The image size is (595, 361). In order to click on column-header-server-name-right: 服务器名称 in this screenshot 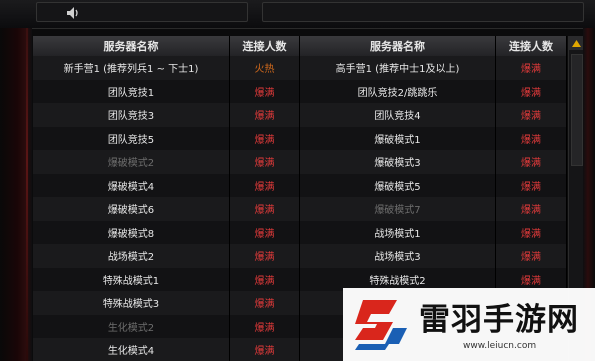, I will do `click(398, 46)`.